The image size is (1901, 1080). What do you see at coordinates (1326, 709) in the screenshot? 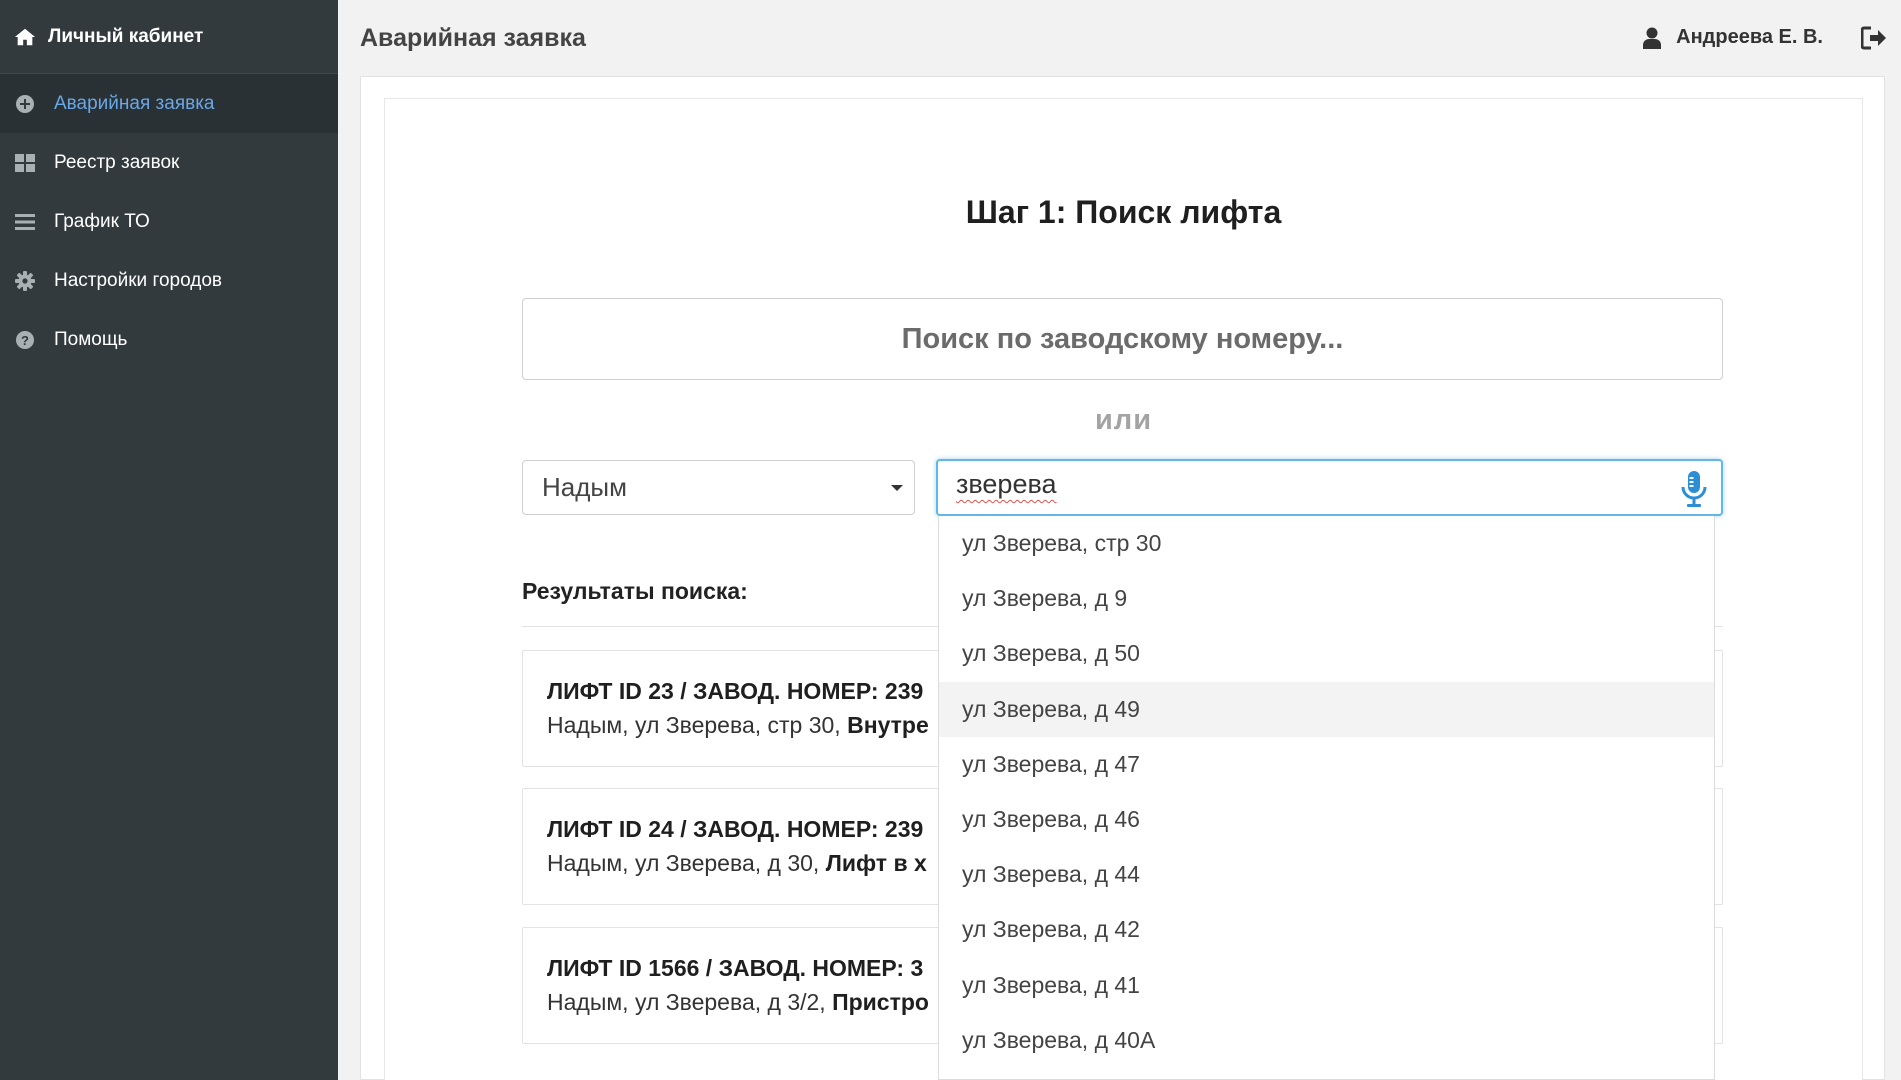
I see `autocomplete-option-highlighted: ул Зверева, д 49` at bounding box center [1326, 709].